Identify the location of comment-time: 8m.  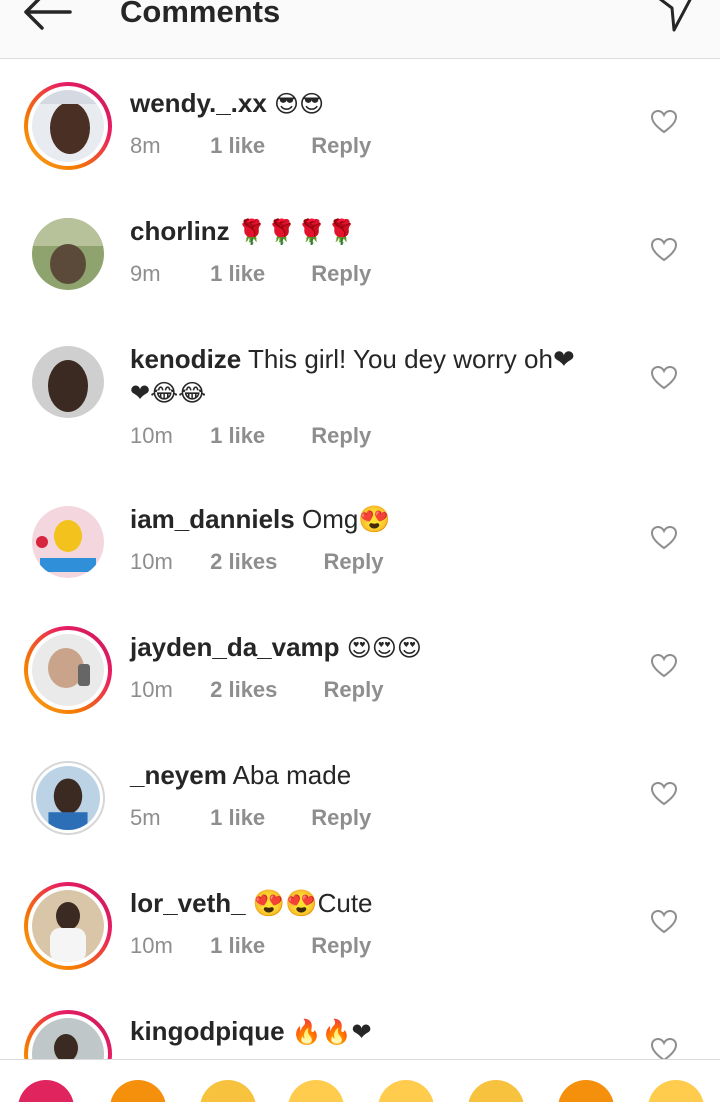
(145, 145).